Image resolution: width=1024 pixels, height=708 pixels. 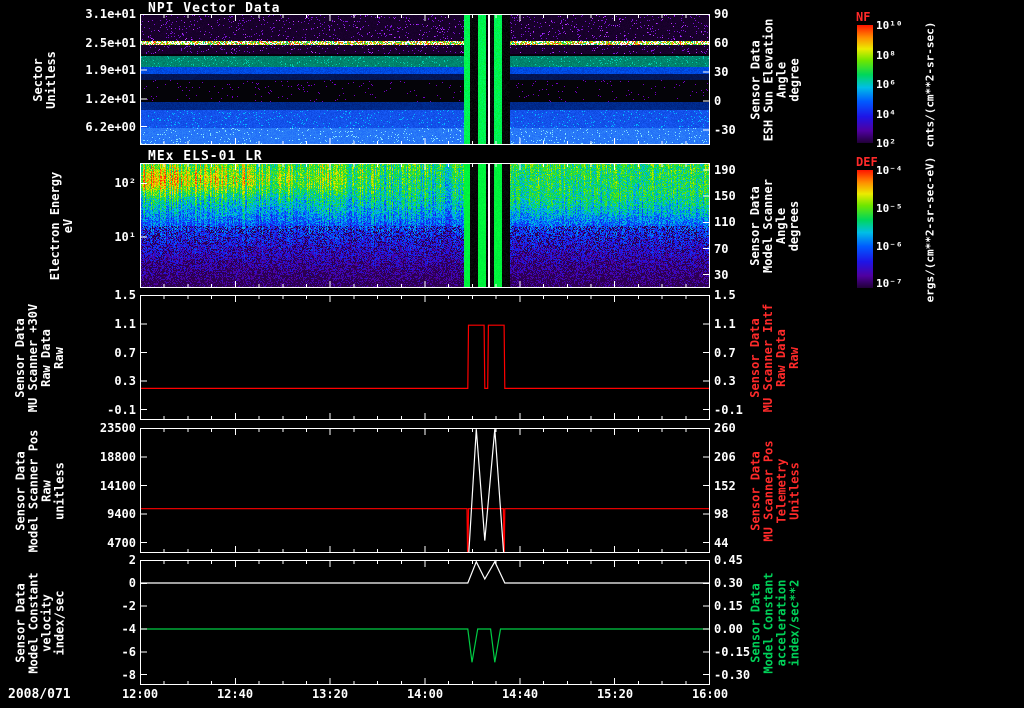 I want to click on y-tick-label: 2, so click(x=132, y=560).